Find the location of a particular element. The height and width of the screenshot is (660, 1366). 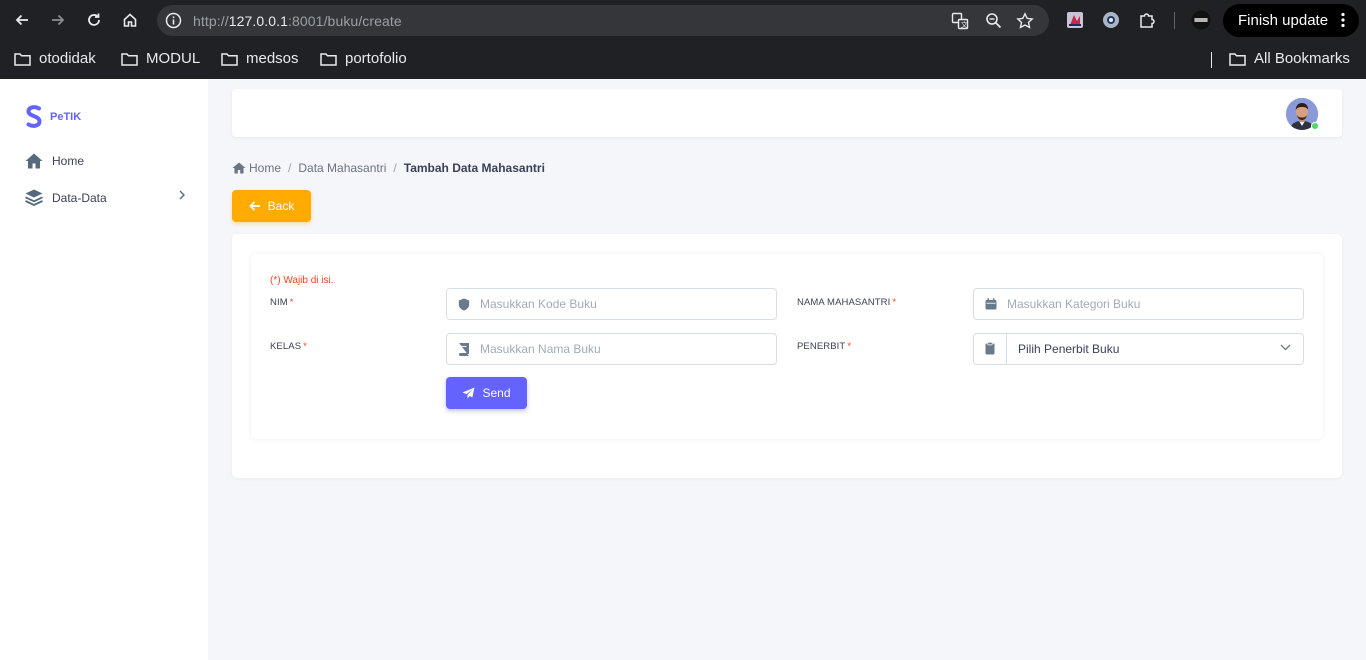

back-button: Back is located at coordinates (271, 206).